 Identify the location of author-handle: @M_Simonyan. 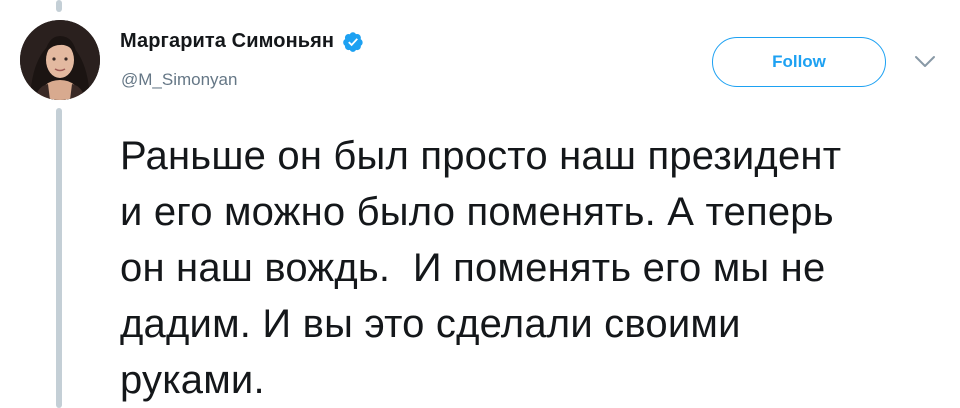
(179, 80).